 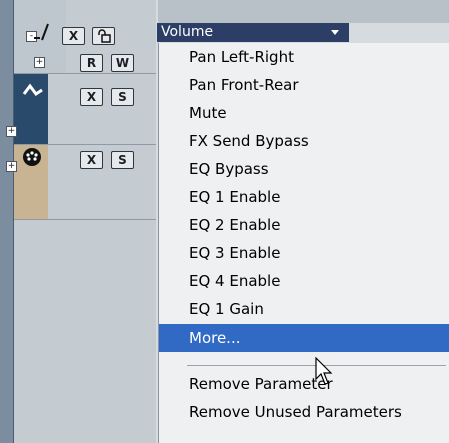 I want to click on menu-item-eq-bypass: EQ Bypass, so click(x=304, y=169).